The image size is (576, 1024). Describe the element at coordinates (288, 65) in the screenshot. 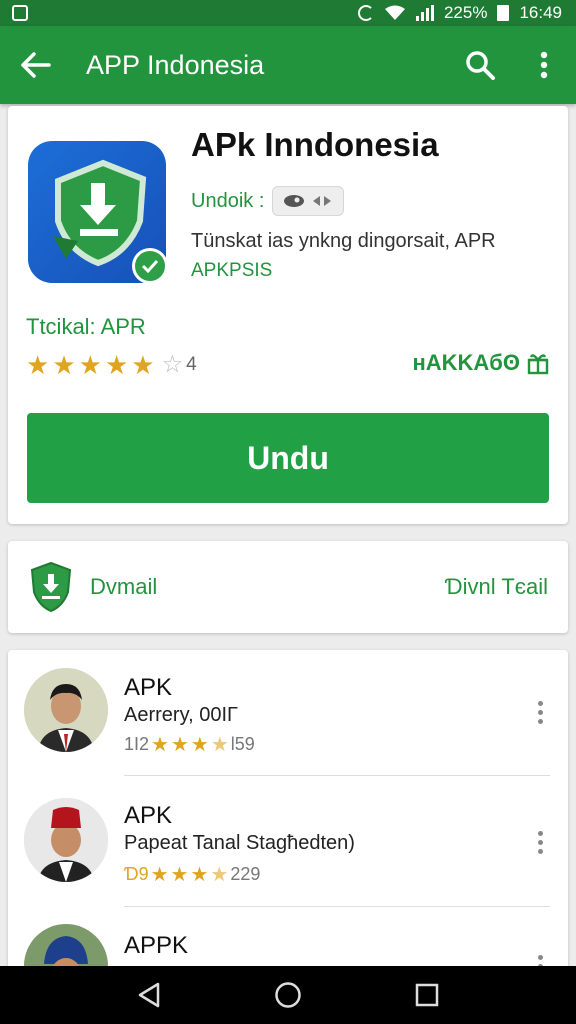

I see `app-bar: APP Indonesia` at that location.